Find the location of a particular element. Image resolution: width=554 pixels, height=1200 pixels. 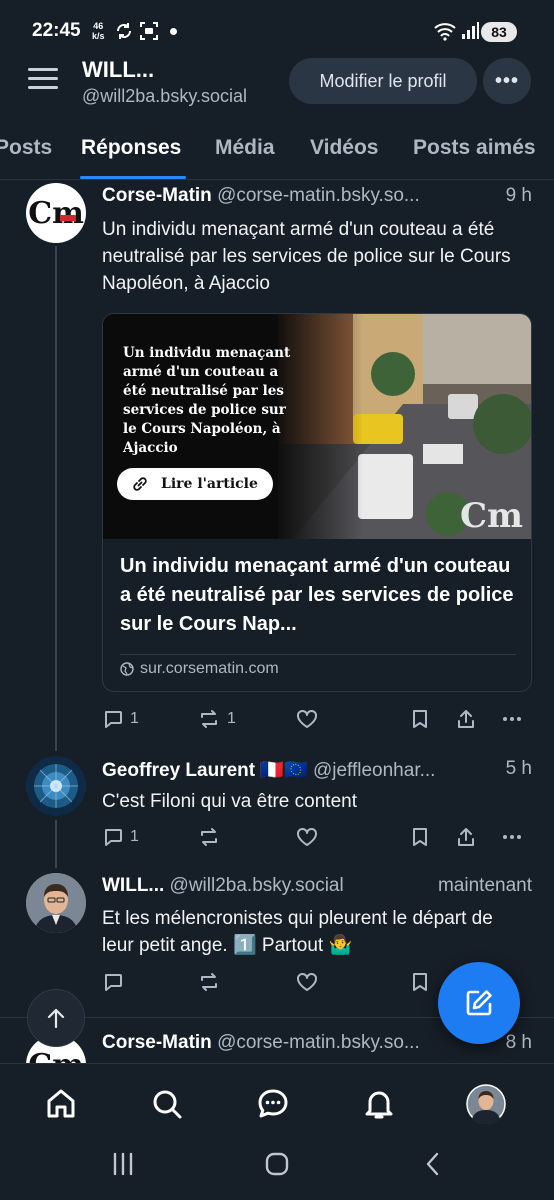

arrow-up-icon is located at coordinates (56, 1018).